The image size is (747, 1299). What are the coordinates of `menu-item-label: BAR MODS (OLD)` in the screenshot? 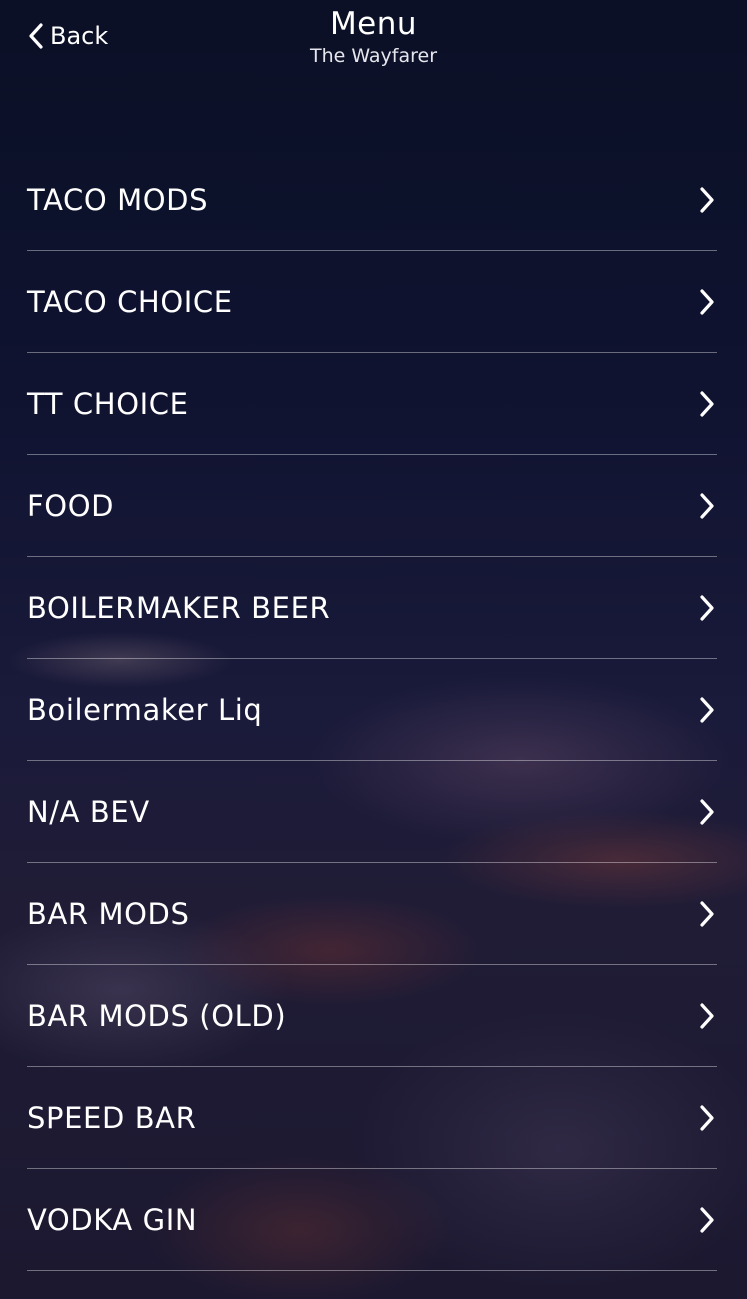 It's located at (157, 1015).